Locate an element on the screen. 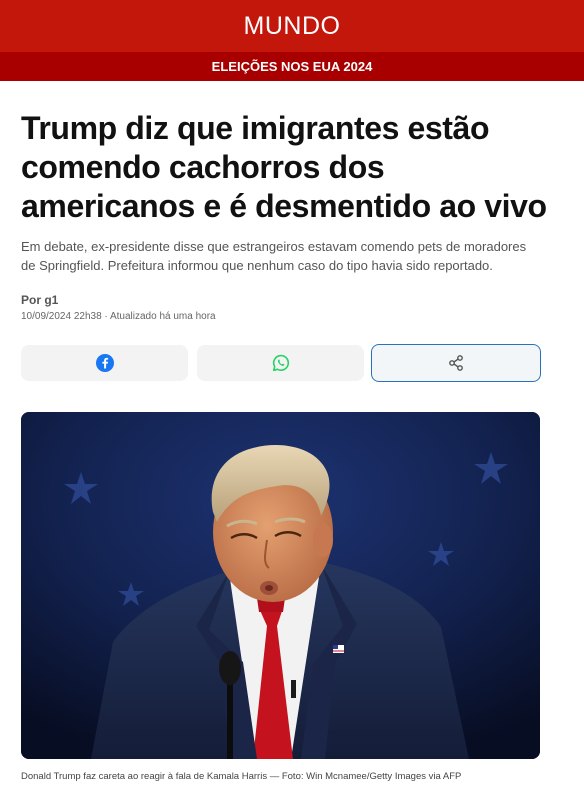 This screenshot has width=584, height=806. share-whatsapp-button is located at coordinates (280, 363).